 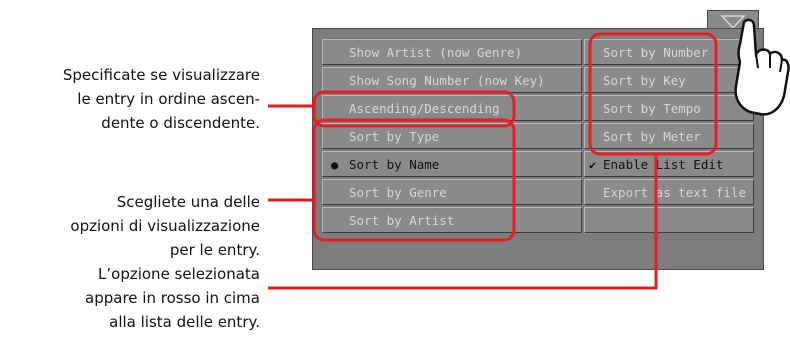 I want to click on callout-line: appare in rosso in cima, so click(x=172, y=298).